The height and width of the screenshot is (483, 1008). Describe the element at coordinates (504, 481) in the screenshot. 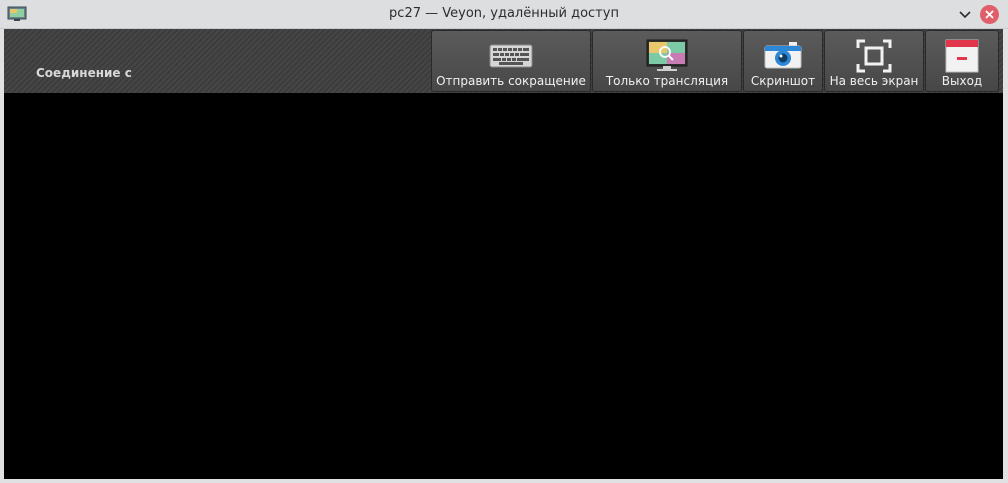

I see `window-border` at that location.